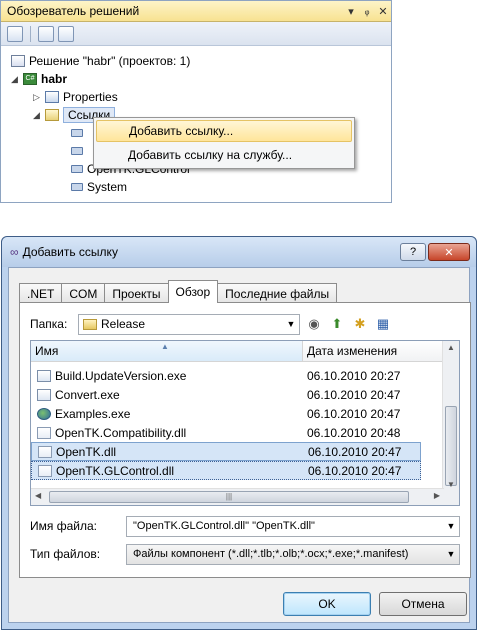  What do you see at coordinates (15, 33) in the screenshot?
I see `properties-icon` at bounding box center [15, 33].